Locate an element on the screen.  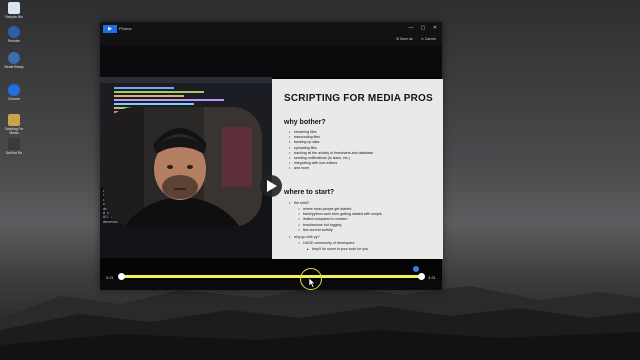
minimize-button: — is located at coordinates (411, 28).